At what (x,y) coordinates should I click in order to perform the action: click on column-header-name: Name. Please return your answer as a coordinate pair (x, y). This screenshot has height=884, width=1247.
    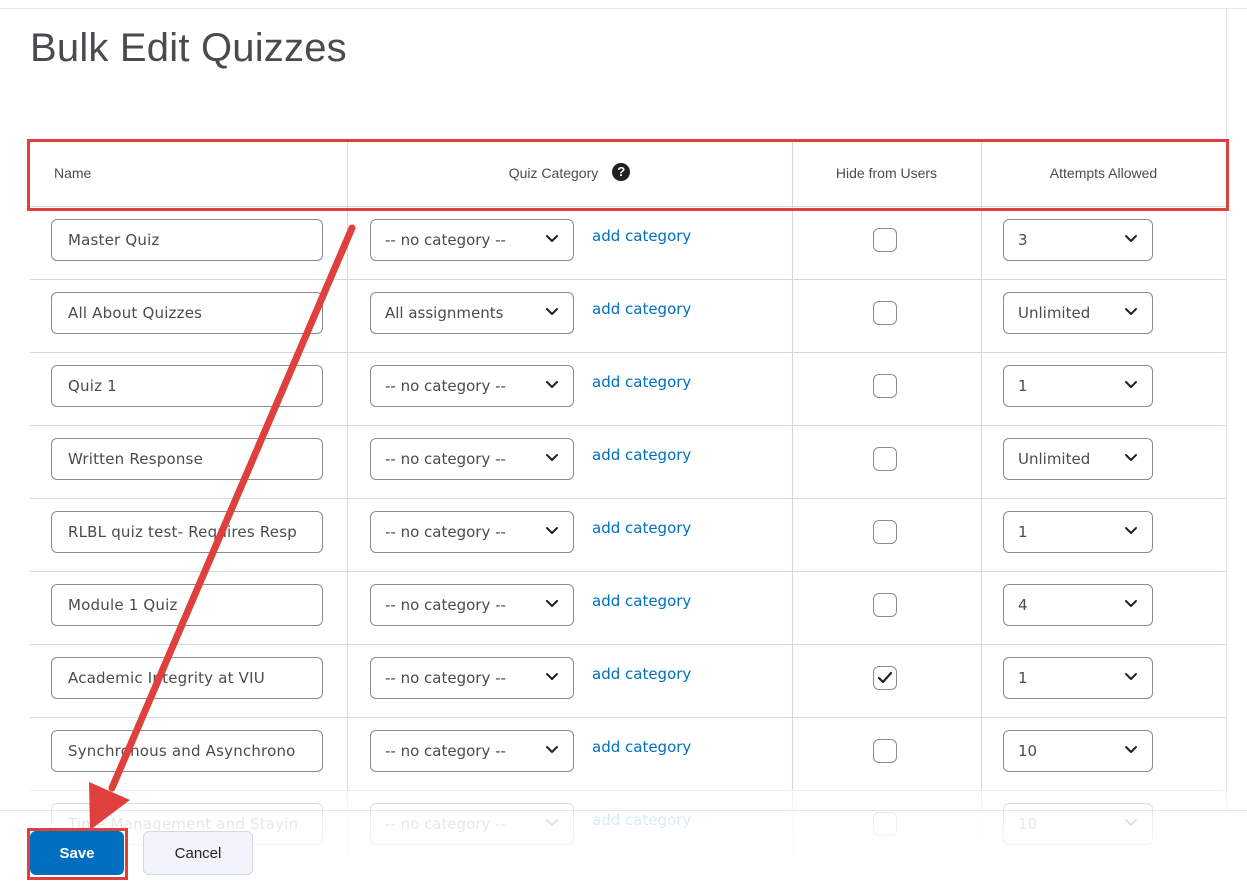
    Looking at the image, I should click on (73, 173).